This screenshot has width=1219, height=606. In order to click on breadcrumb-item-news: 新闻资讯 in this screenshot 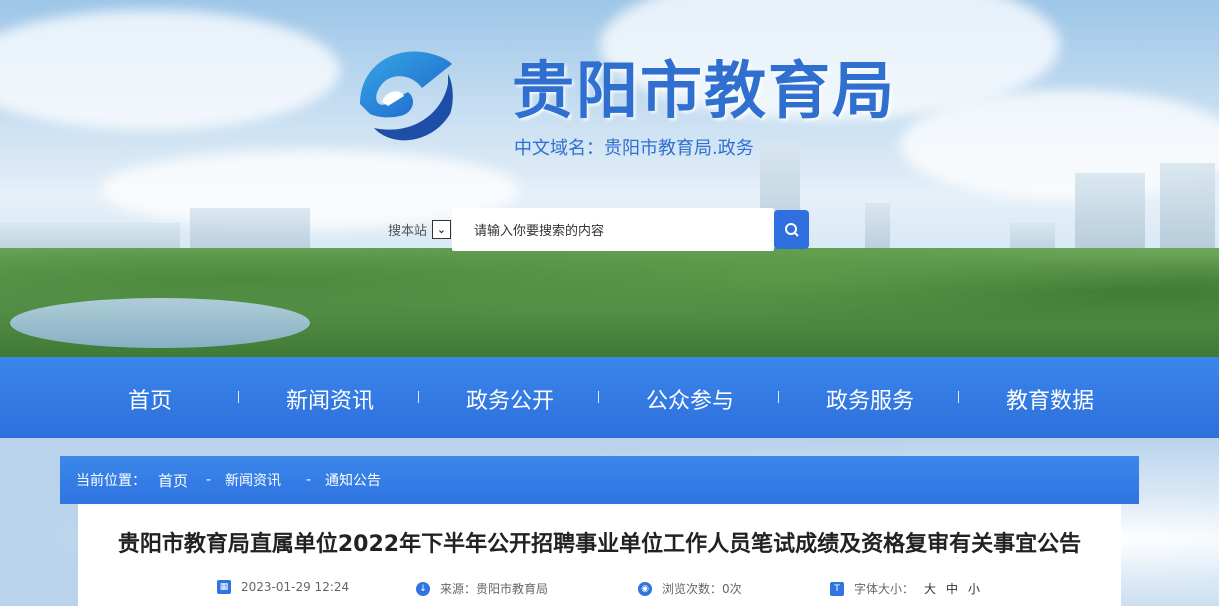, I will do `click(253, 480)`.